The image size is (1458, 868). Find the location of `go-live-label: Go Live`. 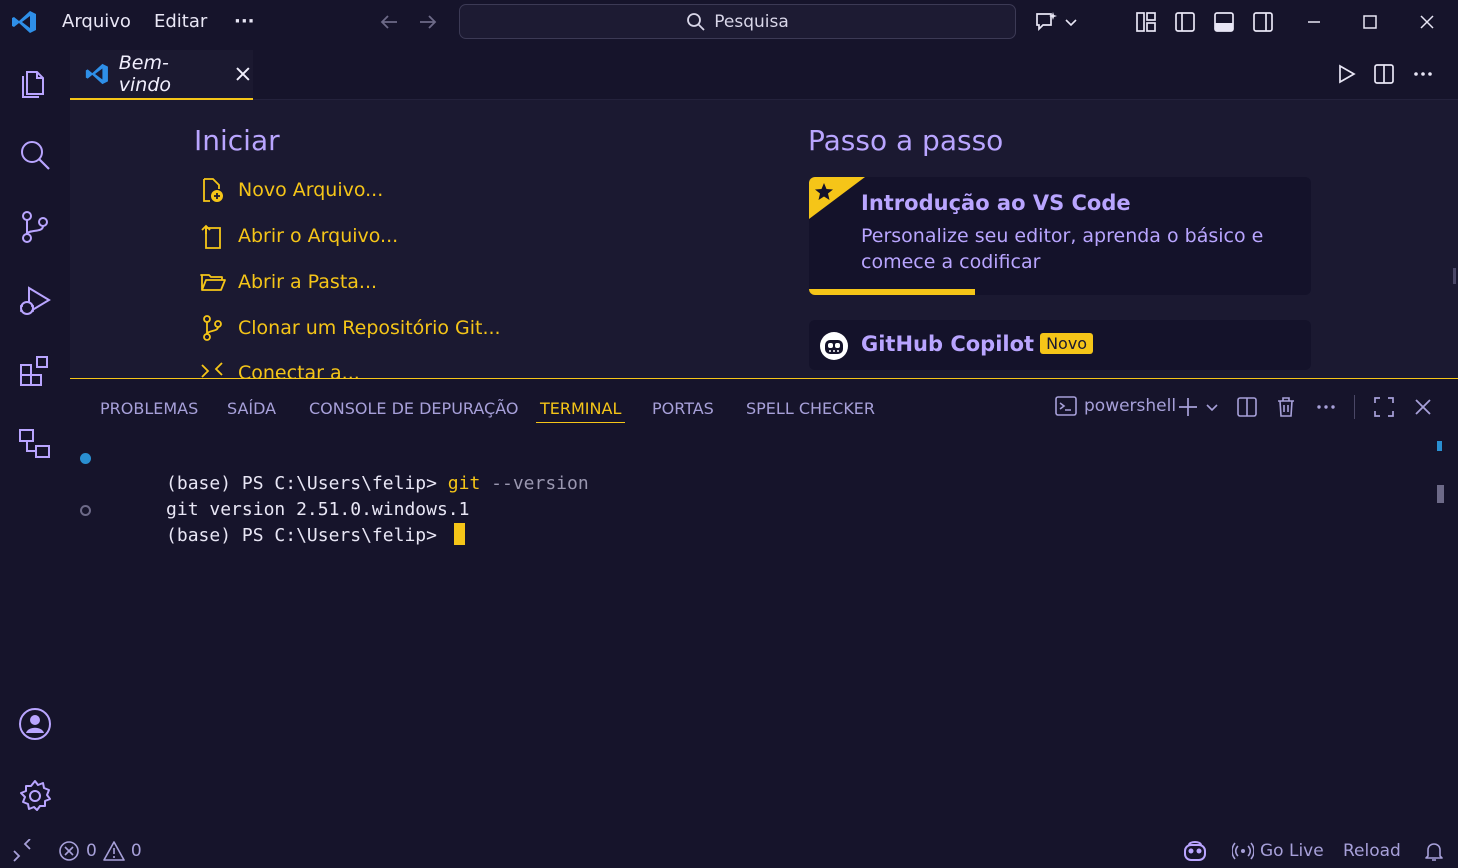

go-live-label: Go Live is located at coordinates (1292, 851).